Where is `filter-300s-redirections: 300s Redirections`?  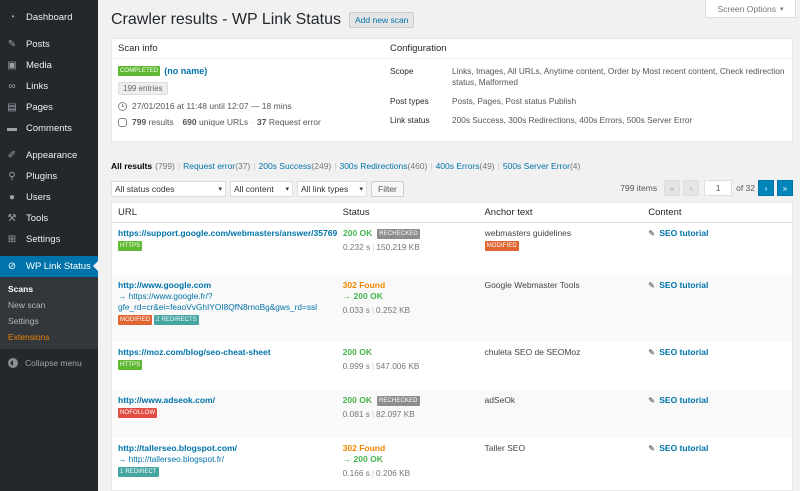
filter-300s-redirections: 300s Redirections is located at coordinates (373, 166).